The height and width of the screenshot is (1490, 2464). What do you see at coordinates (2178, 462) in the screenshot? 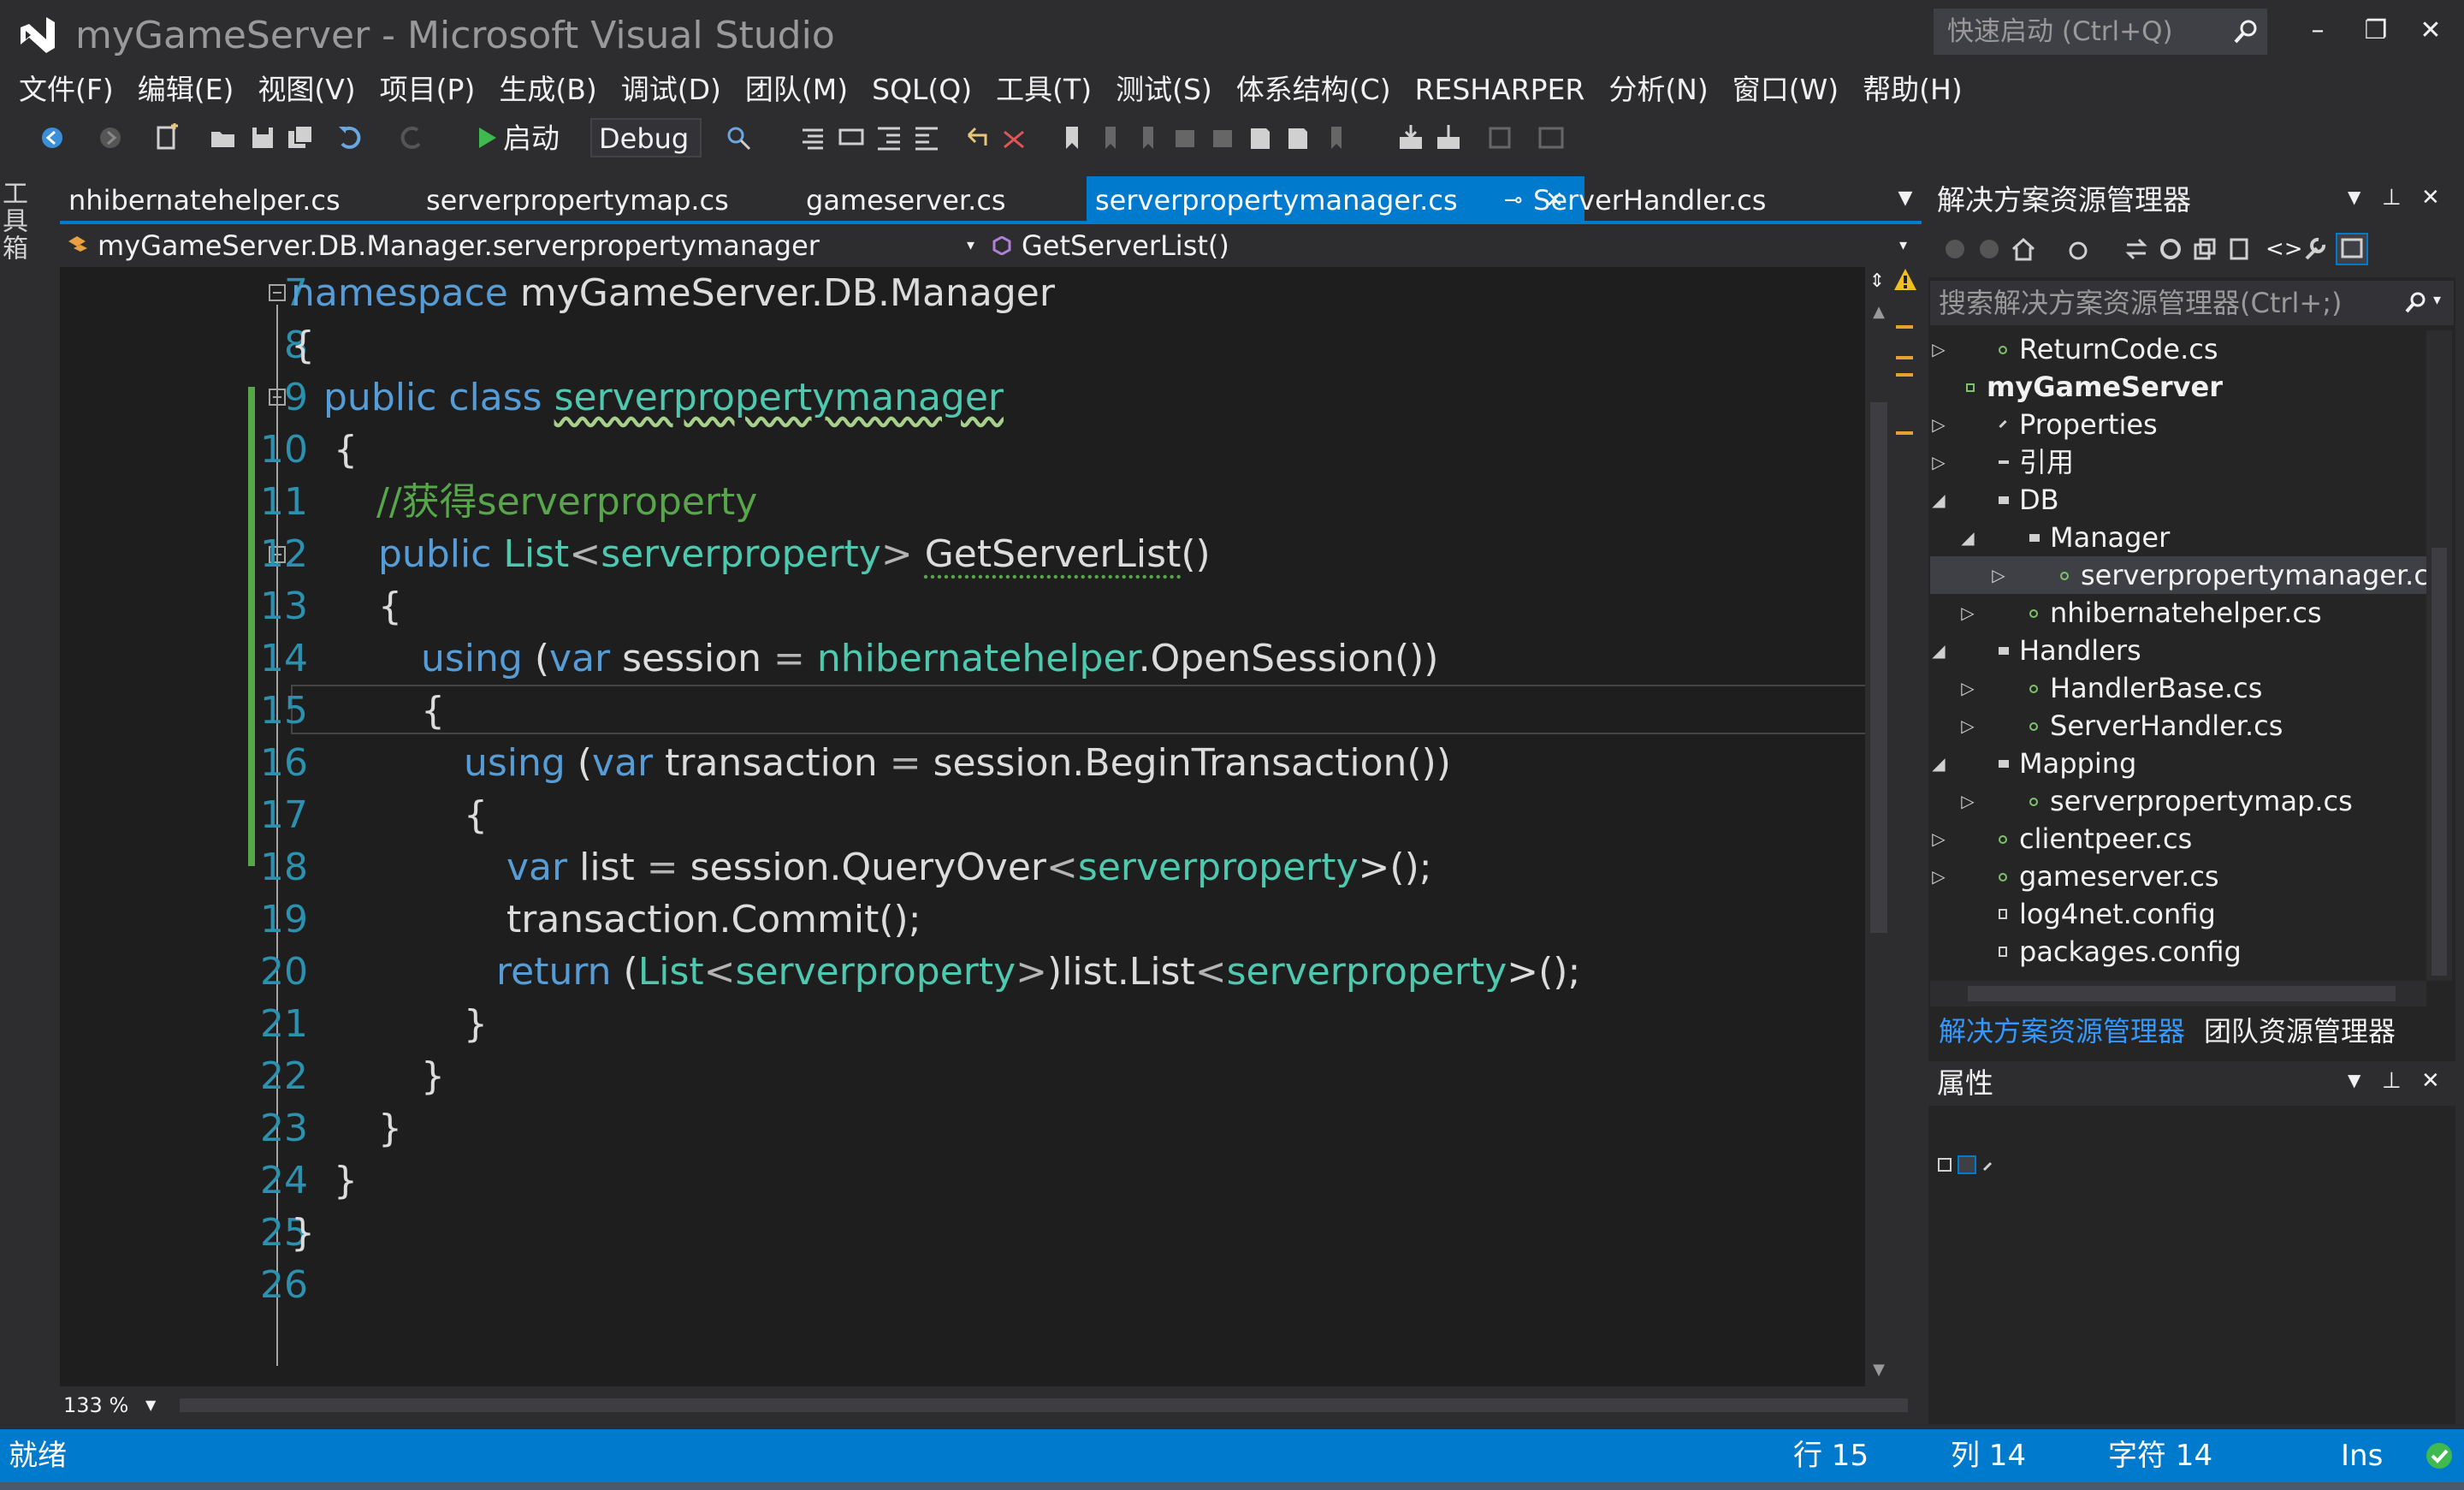
I see `tree-item-references: ▷ 引用` at bounding box center [2178, 462].